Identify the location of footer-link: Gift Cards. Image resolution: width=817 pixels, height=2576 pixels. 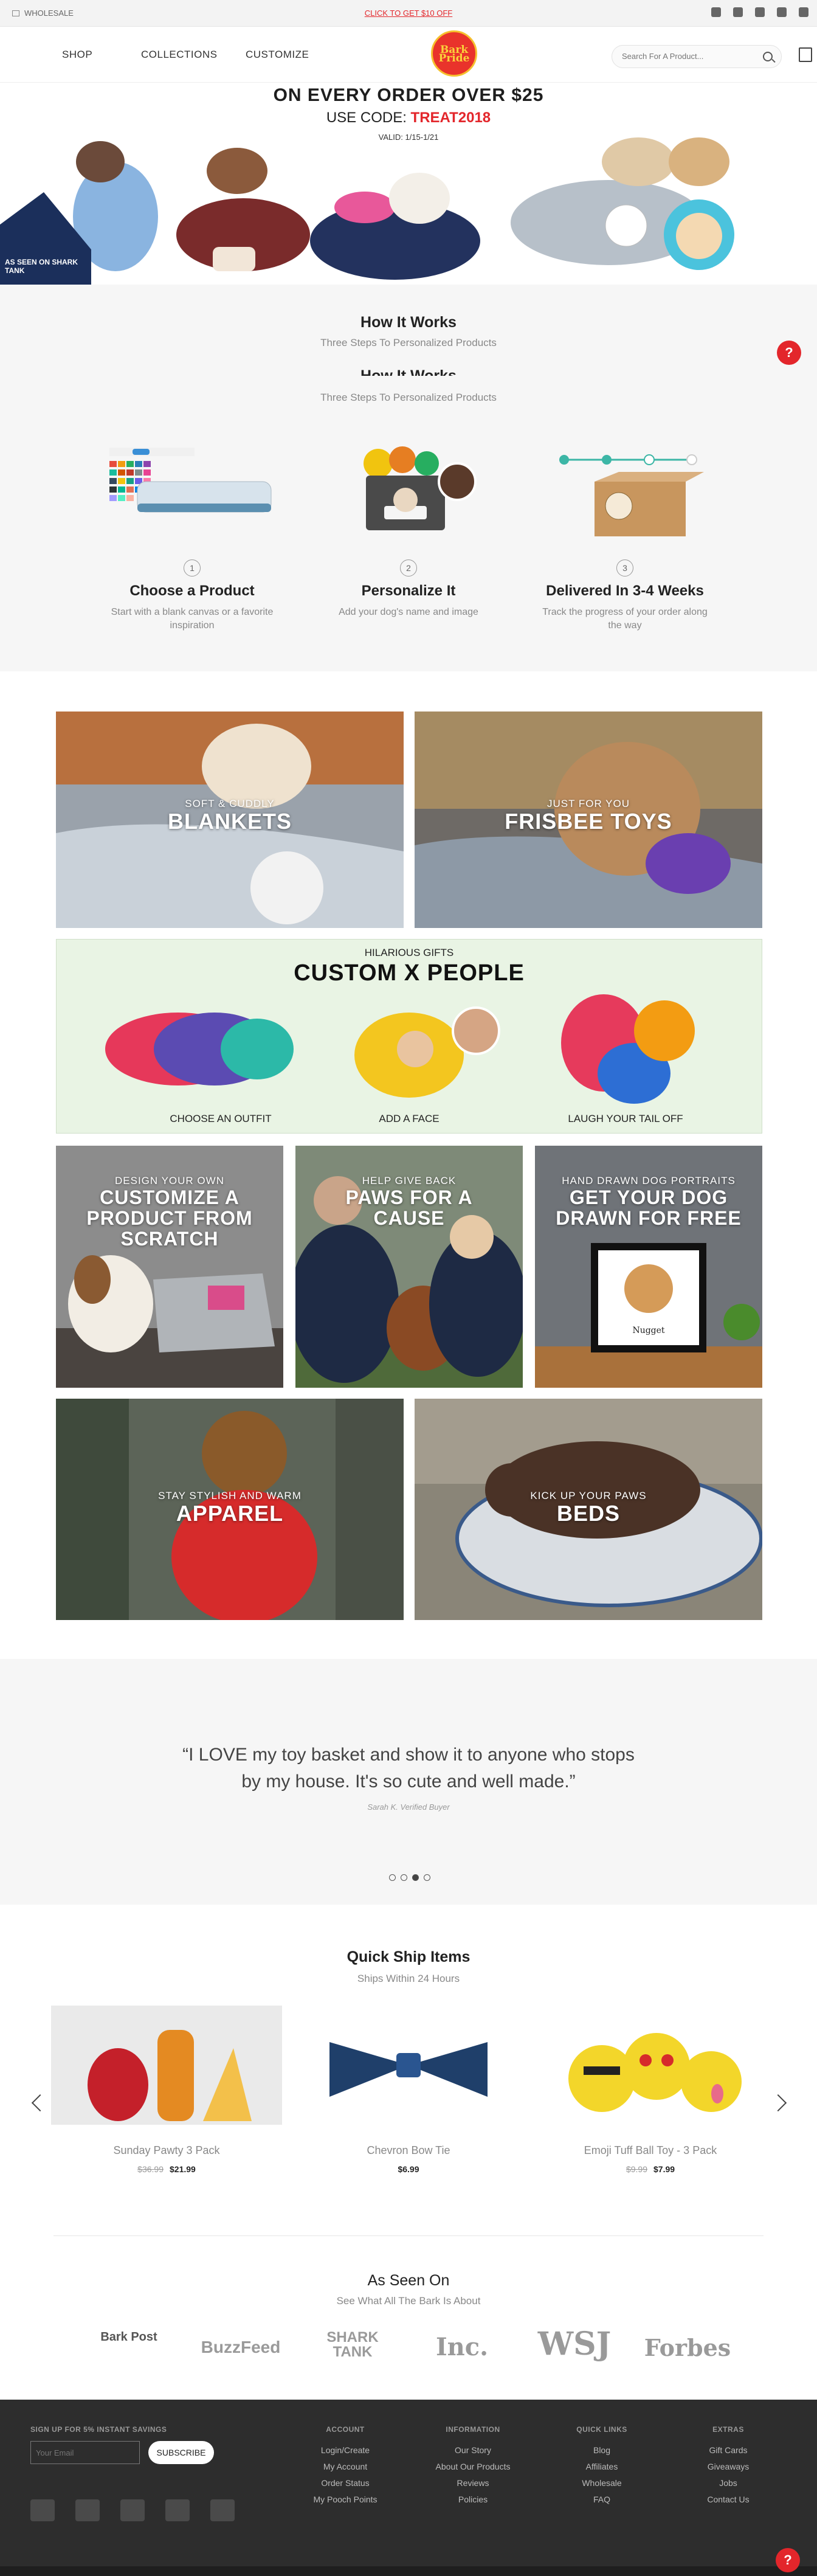
(728, 2450).